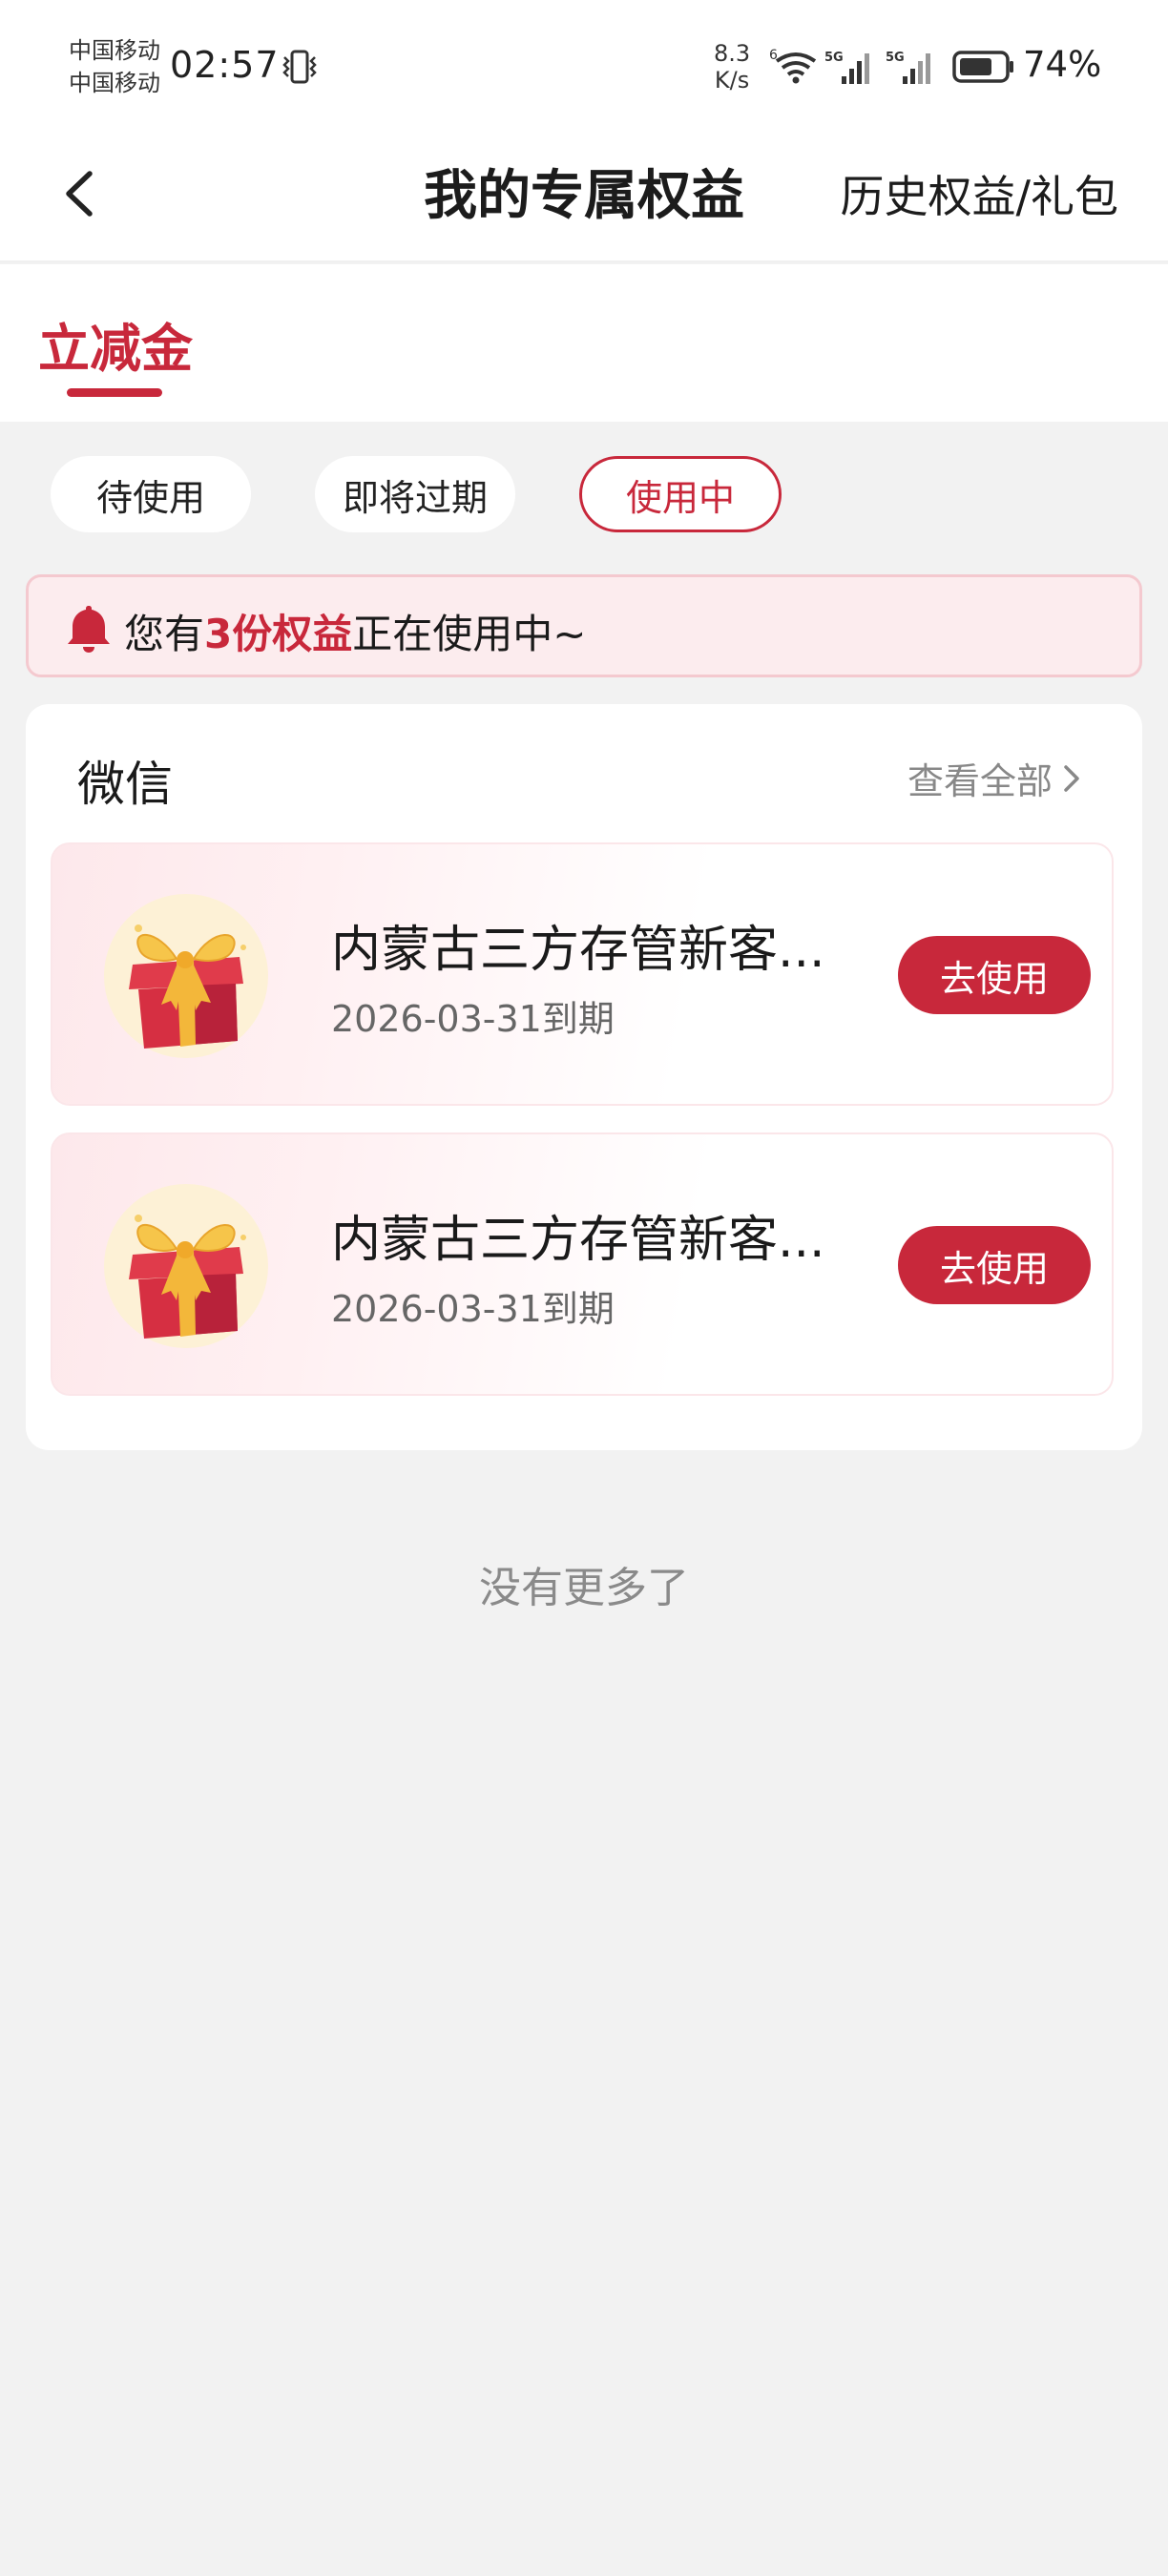  I want to click on tab-active-indicator, so click(114, 392).